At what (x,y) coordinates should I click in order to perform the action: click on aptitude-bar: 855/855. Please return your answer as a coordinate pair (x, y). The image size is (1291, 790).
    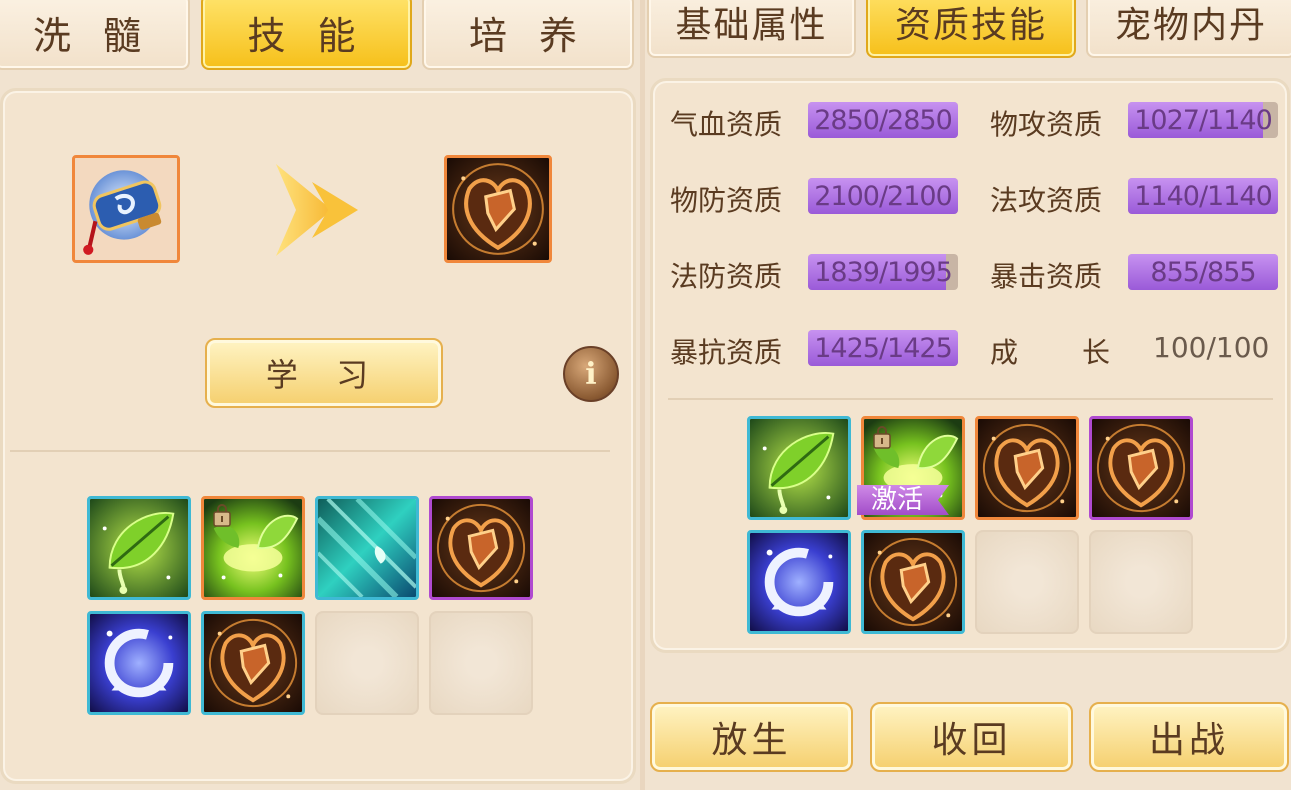
    Looking at the image, I should click on (1203, 272).